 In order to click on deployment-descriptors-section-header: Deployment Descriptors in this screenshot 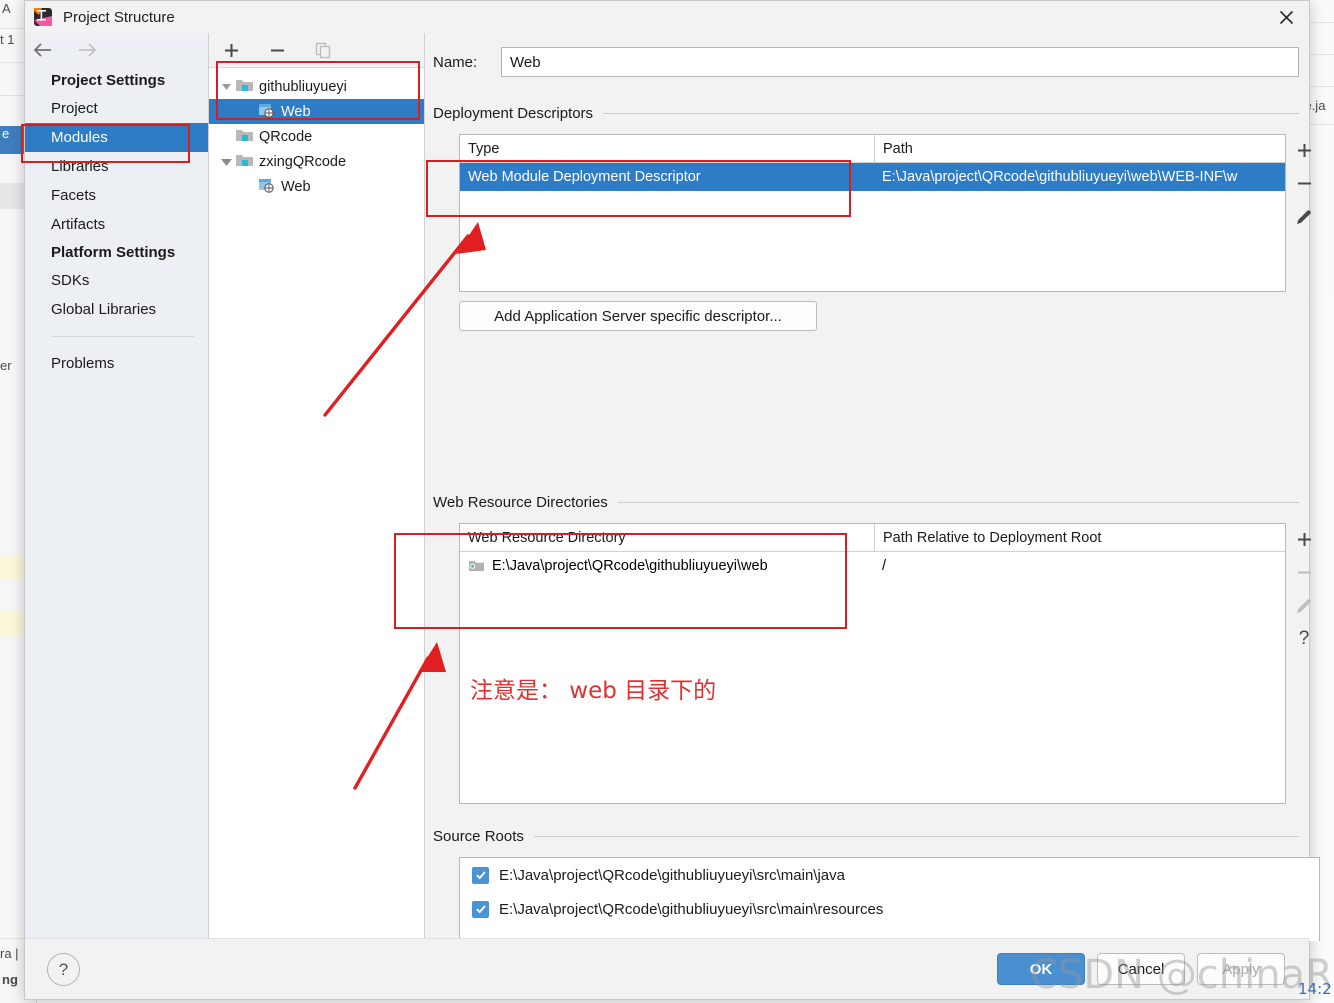, I will do `click(866, 113)`.